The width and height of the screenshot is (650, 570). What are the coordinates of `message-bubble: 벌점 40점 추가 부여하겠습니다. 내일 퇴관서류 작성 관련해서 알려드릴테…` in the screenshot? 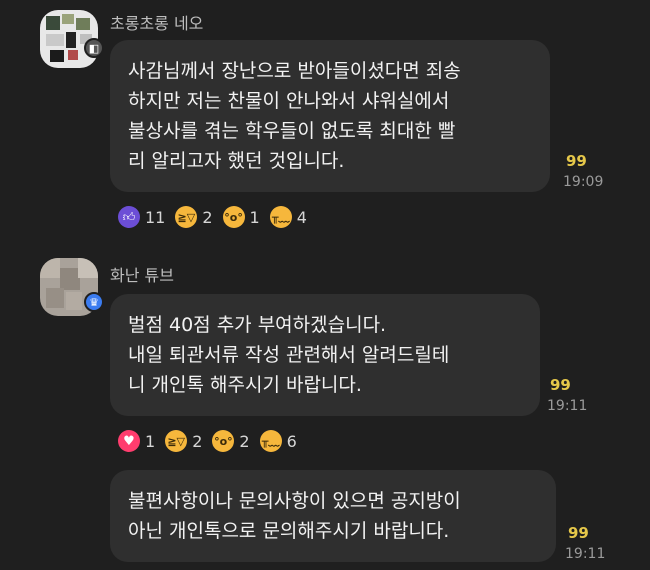 It's located at (325, 355).